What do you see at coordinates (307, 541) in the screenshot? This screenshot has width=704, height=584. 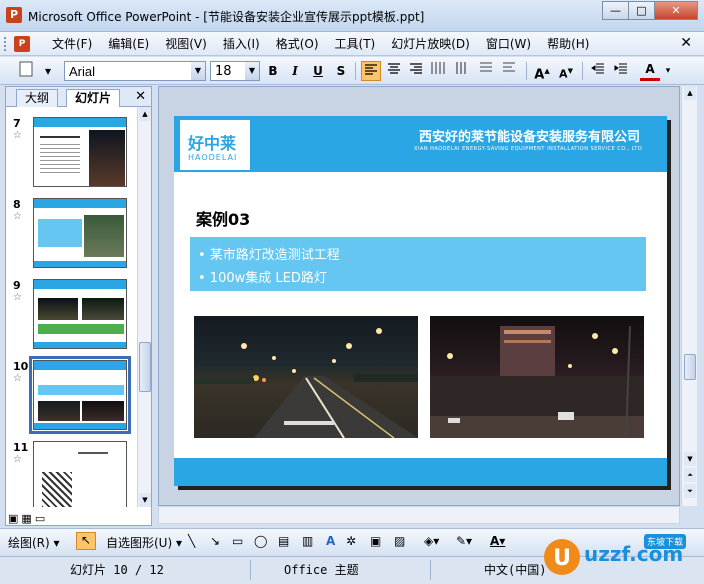 I see `vertical-textbox-icon: ▥` at bounding box center [307, 541].